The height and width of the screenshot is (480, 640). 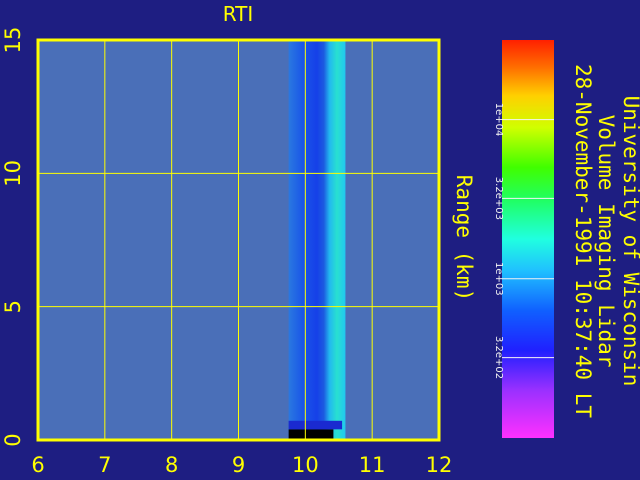 I want to click on colorbar-tick-label: 3.2e+02, so click(x=498, y=357).